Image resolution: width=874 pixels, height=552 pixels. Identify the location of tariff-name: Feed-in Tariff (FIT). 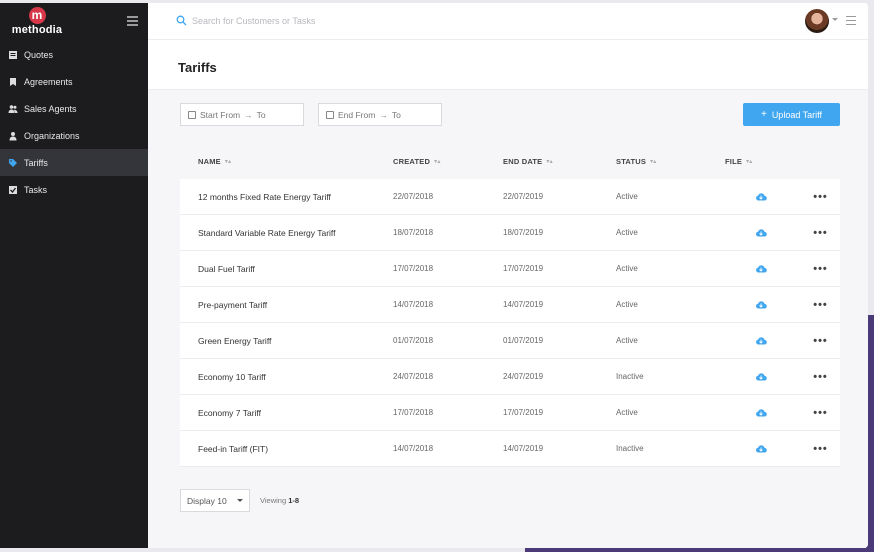
(233, 448).